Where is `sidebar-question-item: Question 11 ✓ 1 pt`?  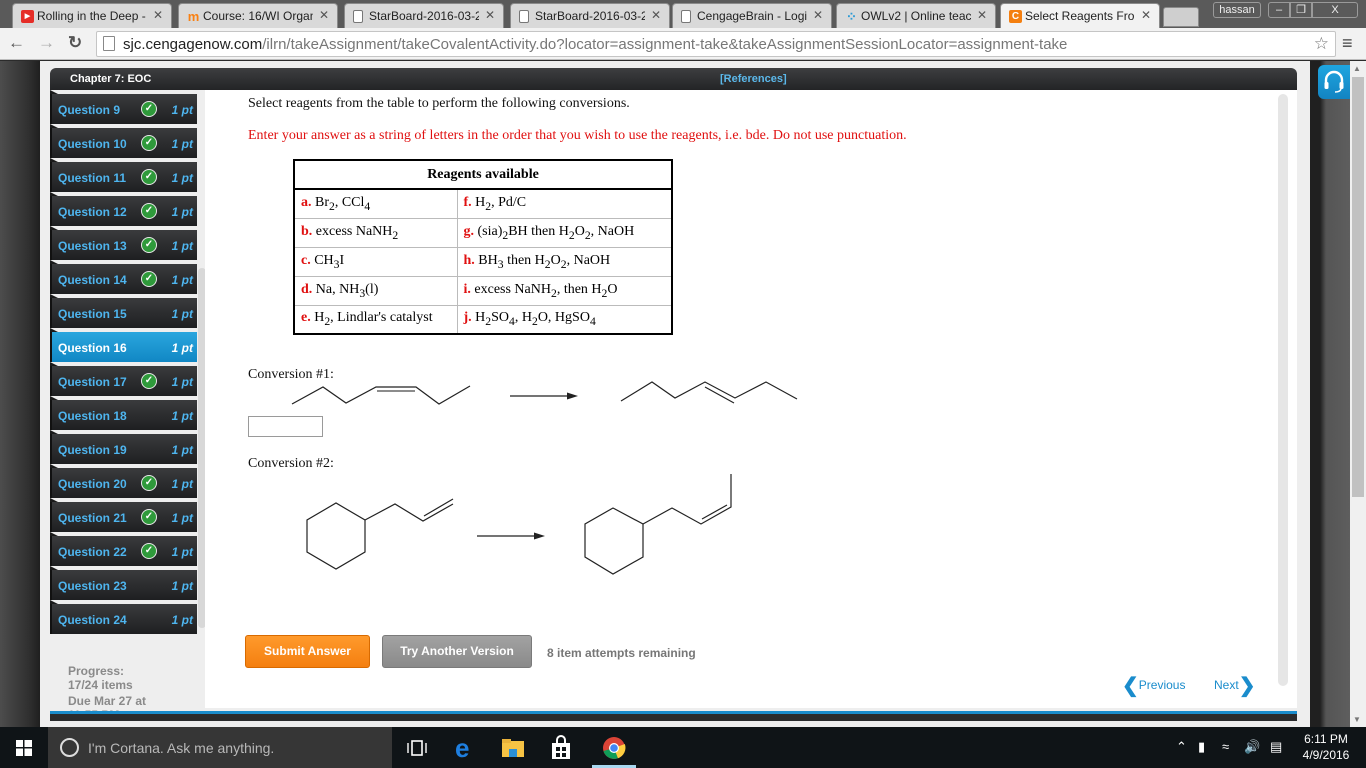 sidebar-question-item: Question 11 ✓ 1 pt is located at coordinates (123, 175).